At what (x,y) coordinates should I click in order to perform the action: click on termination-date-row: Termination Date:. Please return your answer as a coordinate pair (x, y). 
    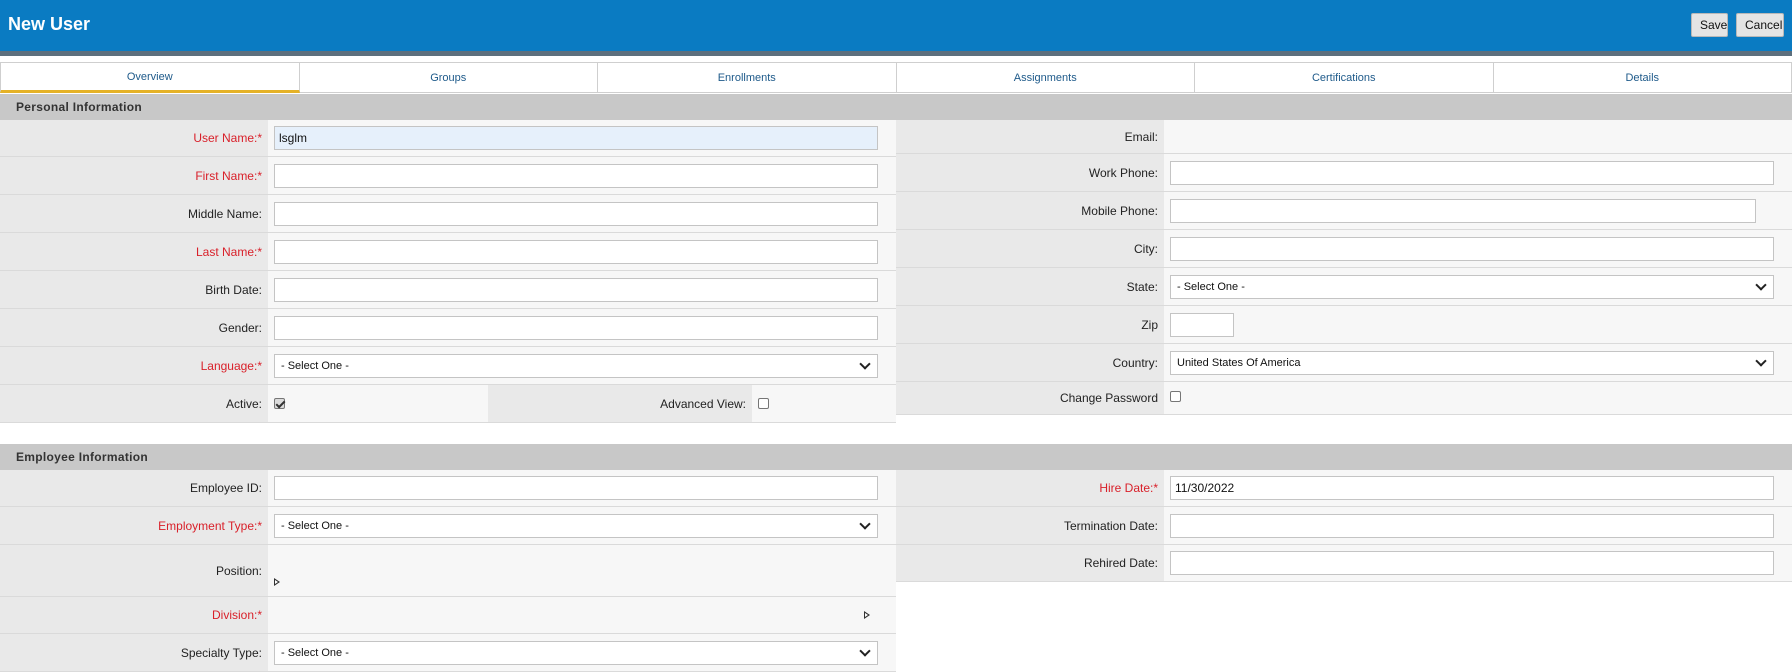
    Looking at the image, I should click on (1344, 526).